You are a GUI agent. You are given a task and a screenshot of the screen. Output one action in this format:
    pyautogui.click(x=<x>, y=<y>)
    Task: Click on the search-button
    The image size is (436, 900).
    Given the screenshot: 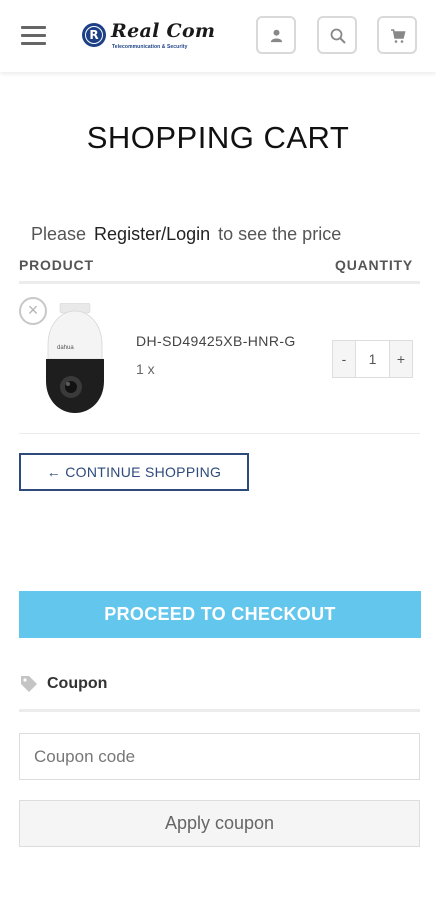 What is the action you would take?
    pyautogui.click(x=337, y=35)
    